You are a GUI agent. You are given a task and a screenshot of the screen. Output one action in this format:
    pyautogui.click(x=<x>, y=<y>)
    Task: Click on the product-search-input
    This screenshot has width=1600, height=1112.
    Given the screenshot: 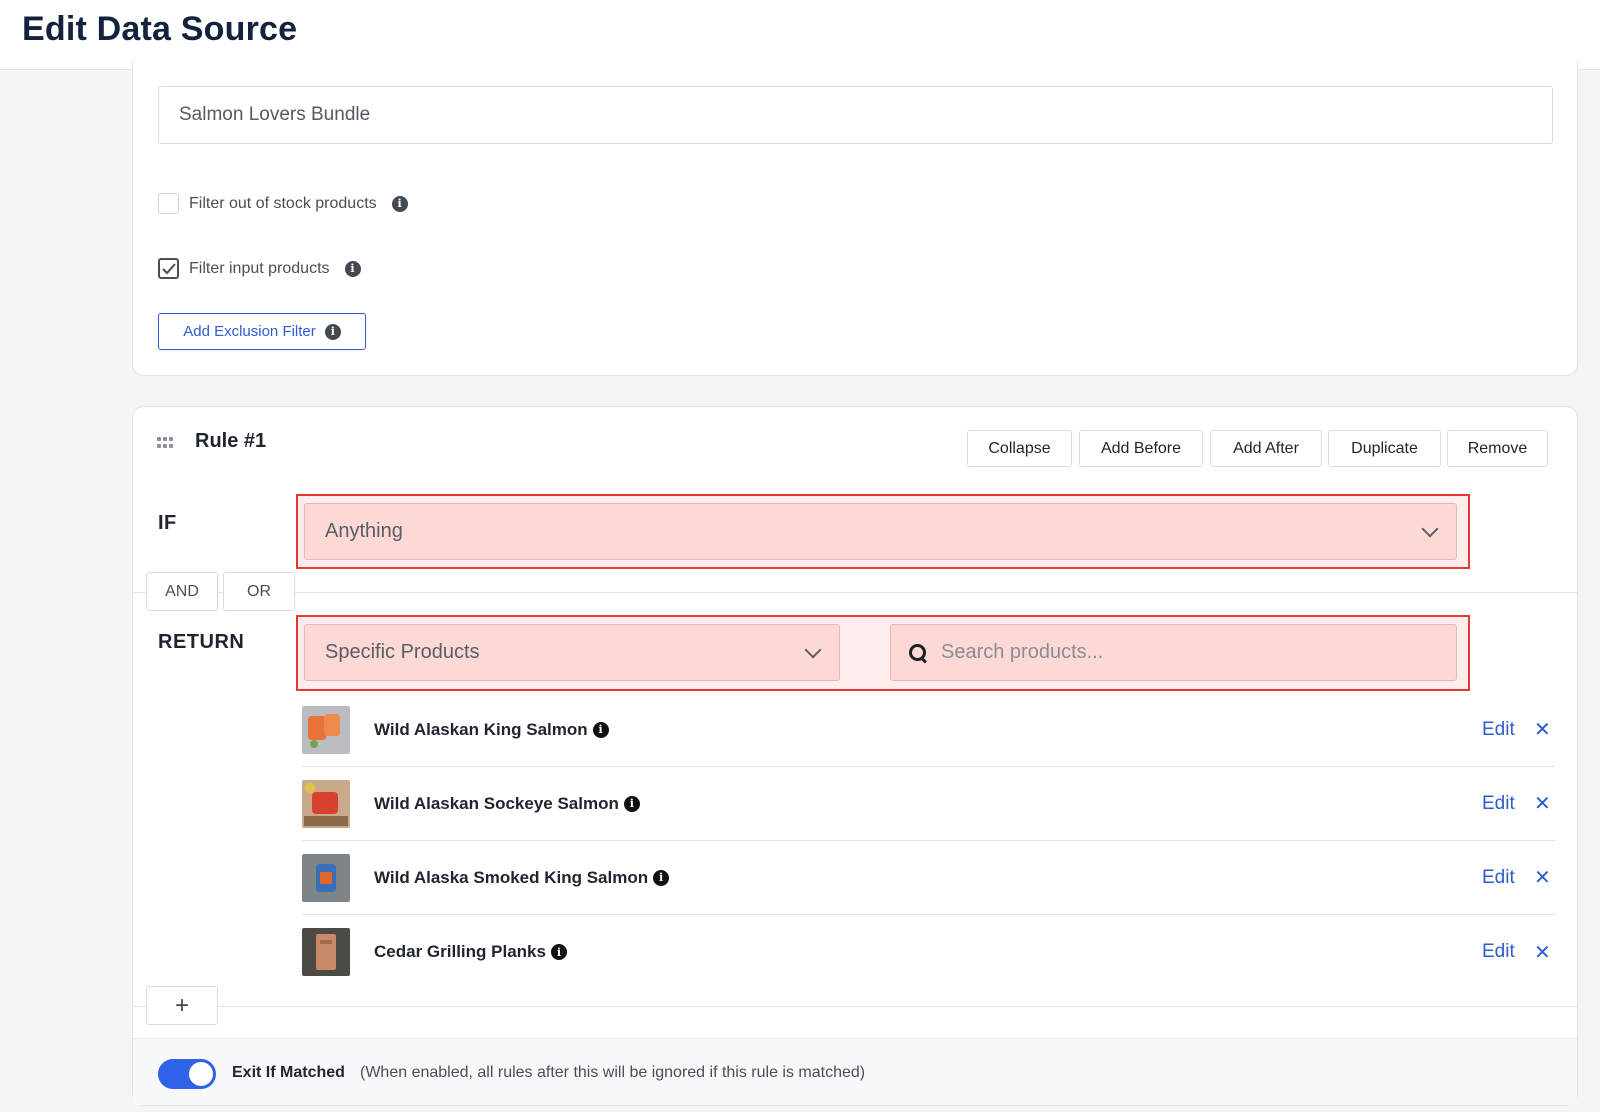 What is the action you would take?
    pyautogui.click(x=1181, y=652)
    